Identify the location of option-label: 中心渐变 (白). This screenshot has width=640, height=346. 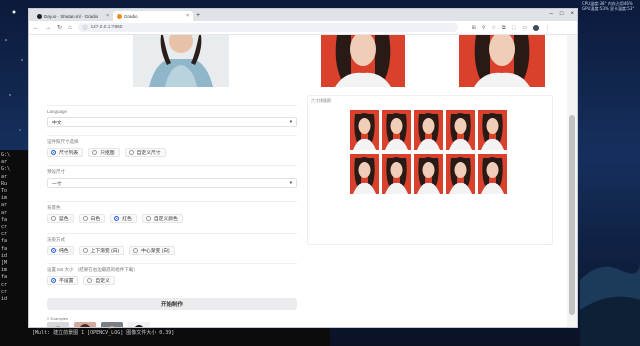
(155, 251).